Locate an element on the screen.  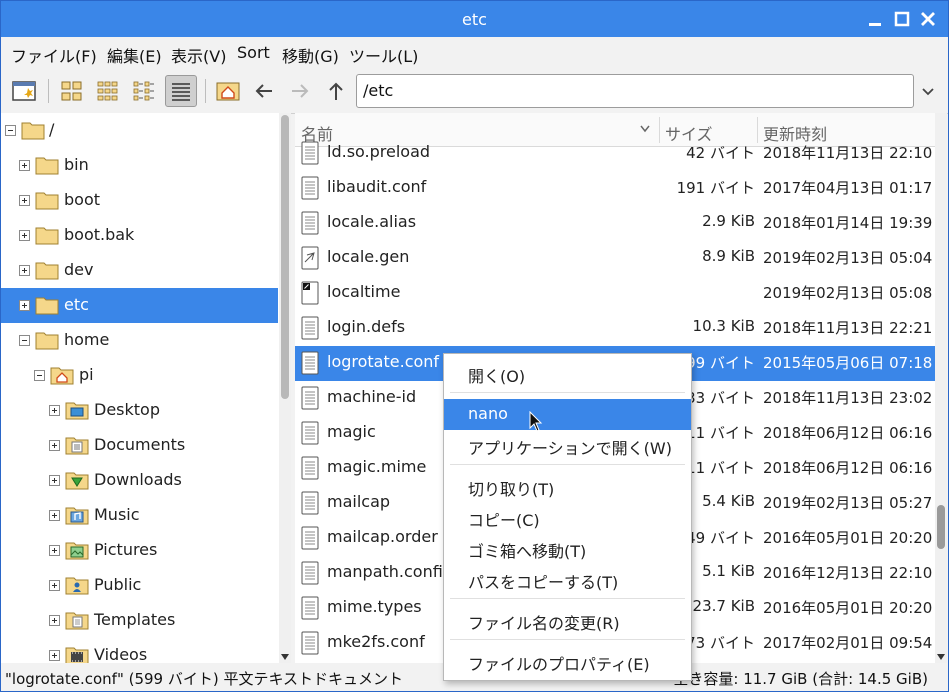
maximize-icon is located at coordinates (902, 19).